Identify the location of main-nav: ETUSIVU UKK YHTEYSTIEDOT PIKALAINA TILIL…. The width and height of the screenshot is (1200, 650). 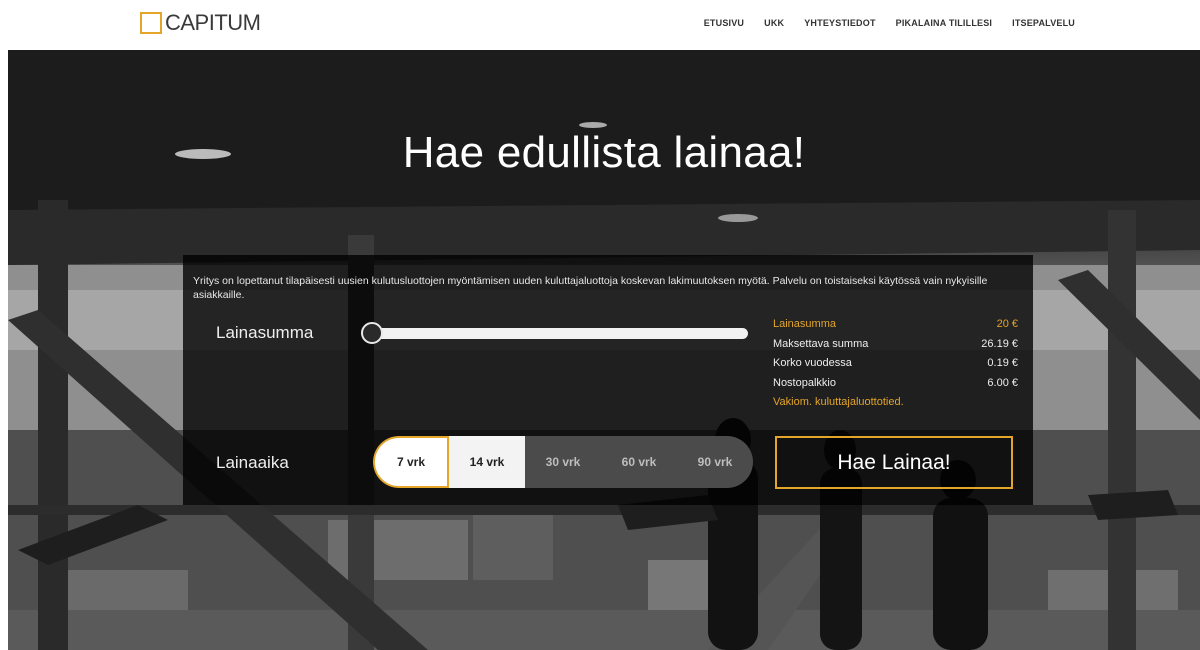
(889, 23).